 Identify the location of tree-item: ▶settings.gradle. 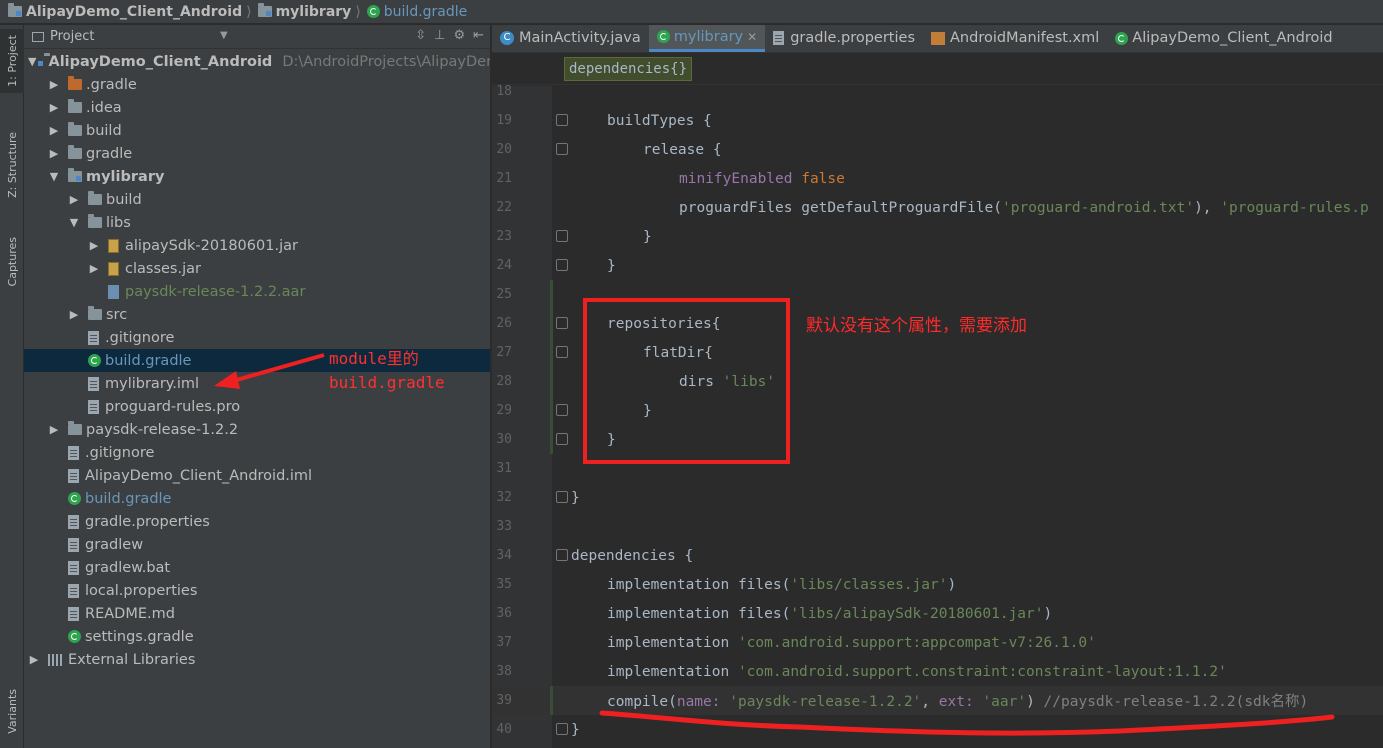
(257, 636).